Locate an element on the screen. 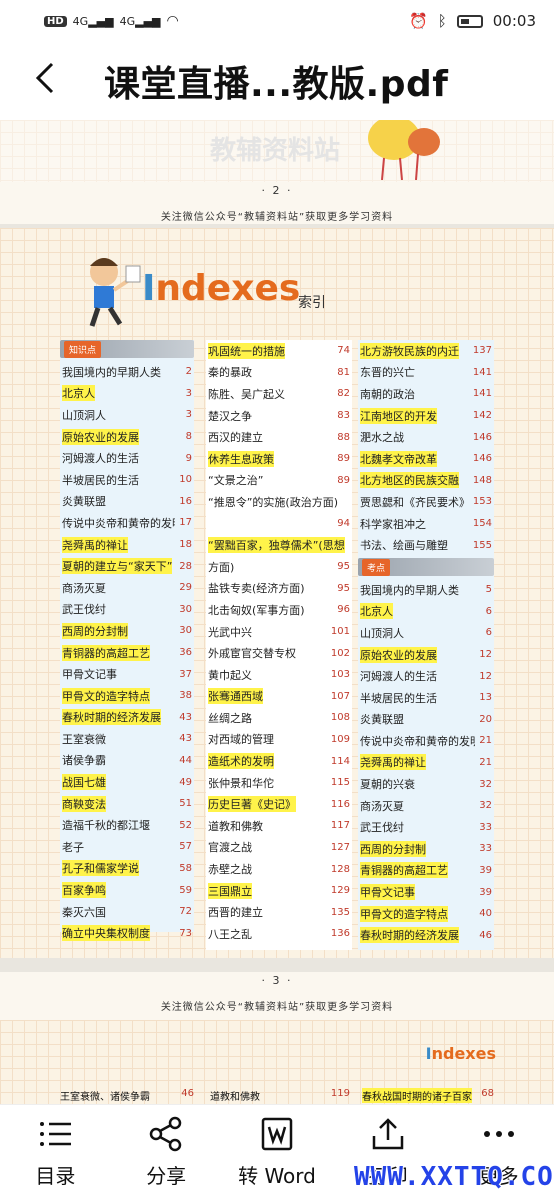  convert-word-icon is located at coordinates (277, 1134).